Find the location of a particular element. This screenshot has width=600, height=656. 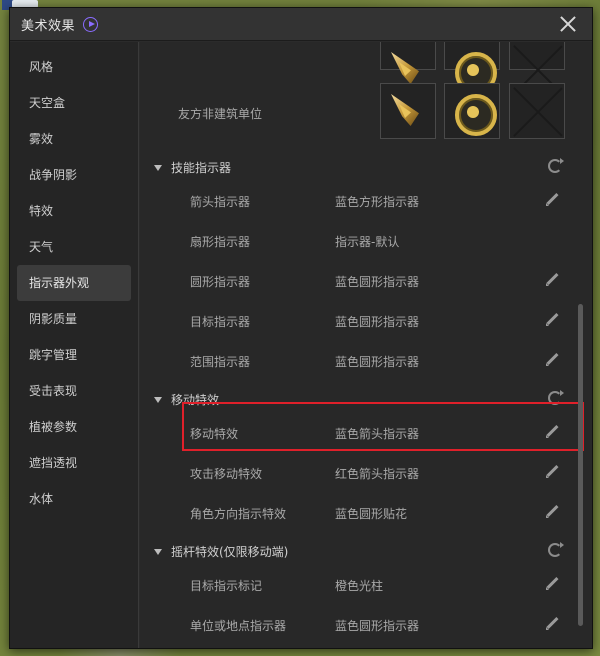

scrollbar is located at coordinates (580, 465).